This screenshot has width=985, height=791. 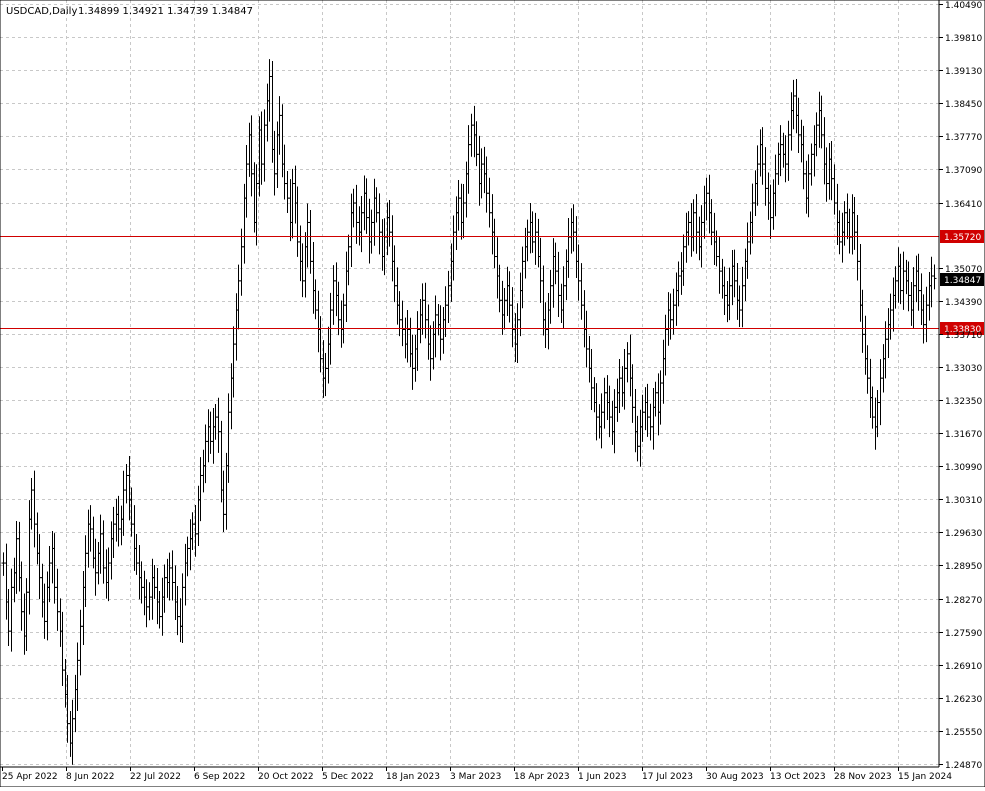 What do you see at coordinates (219, 777) in the screenshot?
I see `time-tick-label: 6 Sep 2022` at bounding box center [219, 777].